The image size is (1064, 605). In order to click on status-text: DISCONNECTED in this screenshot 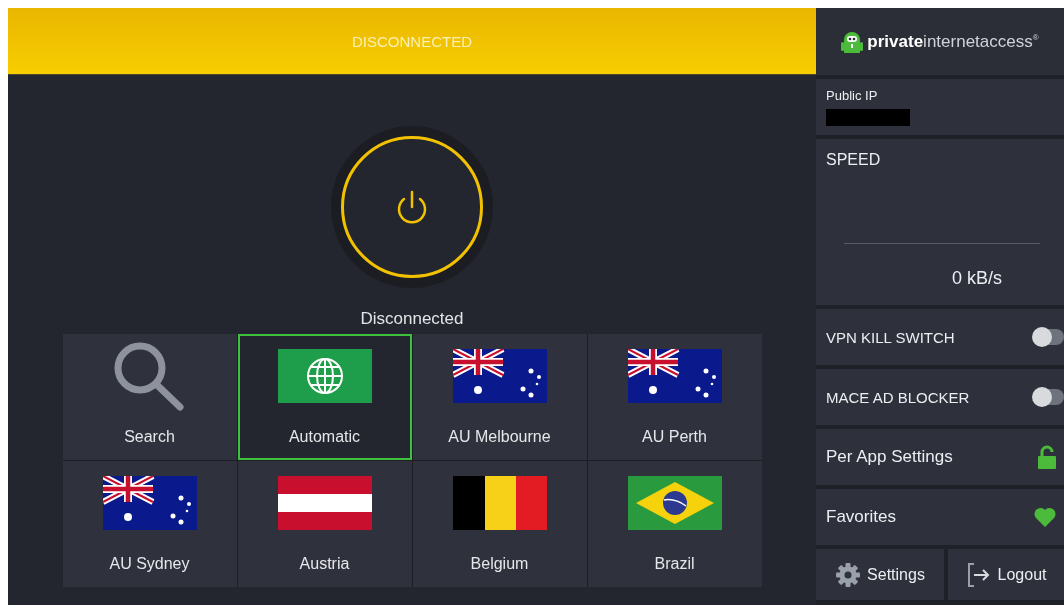, I will do `click(412, 41)`.